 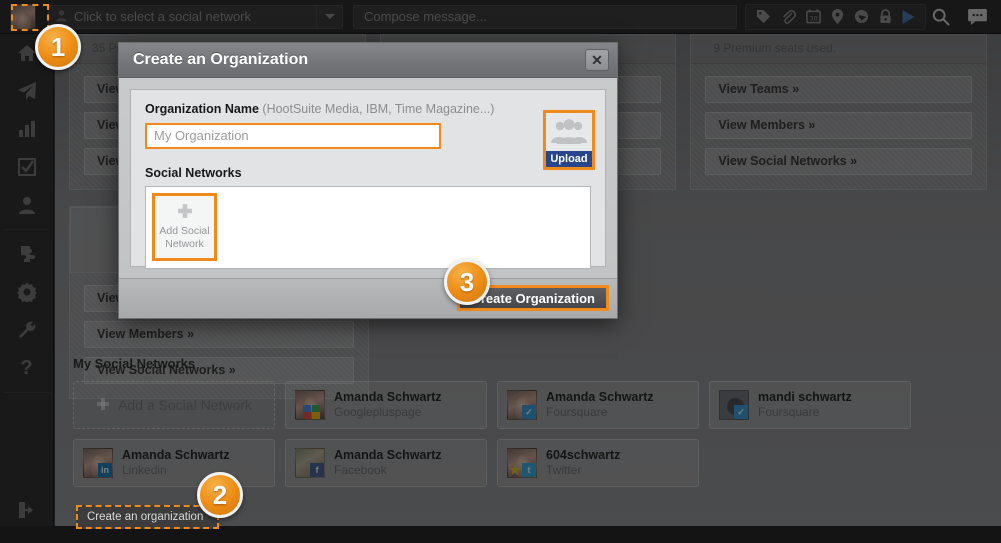 I want to click on social-network-account-name: mandi schwartz, so click(x=805, y=396).